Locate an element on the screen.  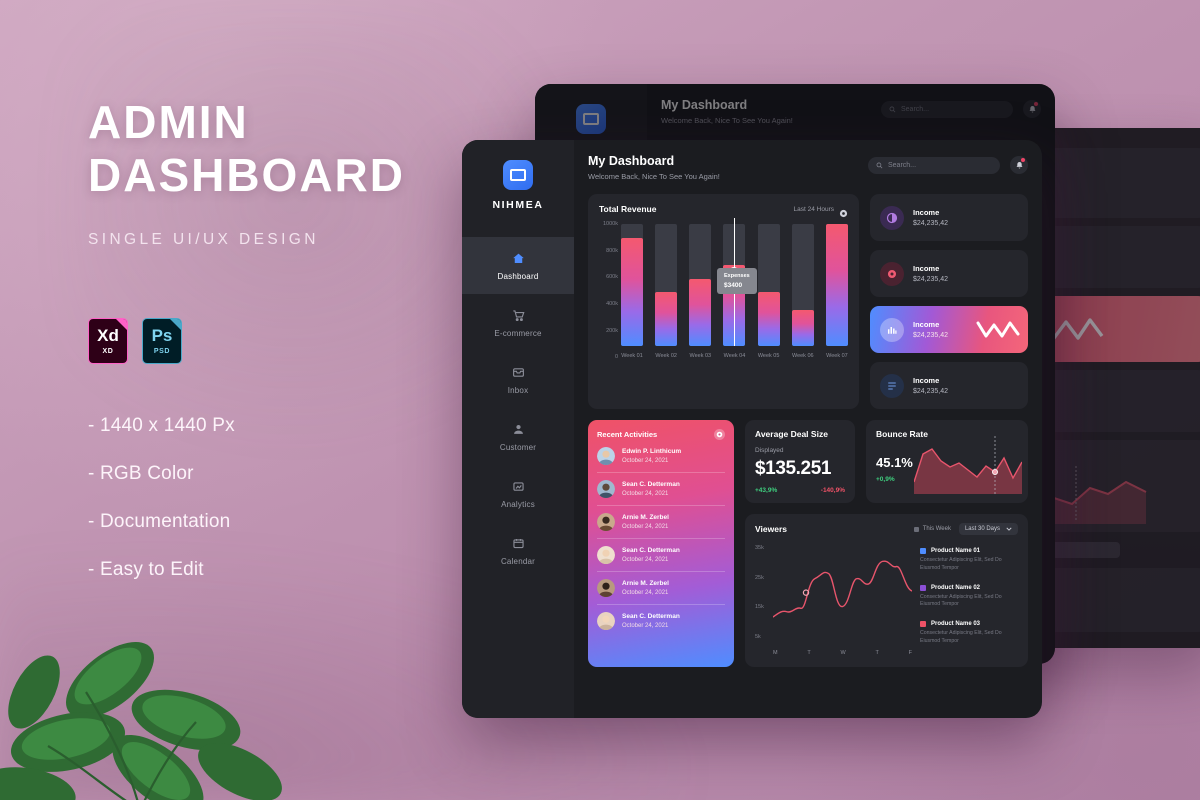
search-icon is located at coordinates (879, 165).